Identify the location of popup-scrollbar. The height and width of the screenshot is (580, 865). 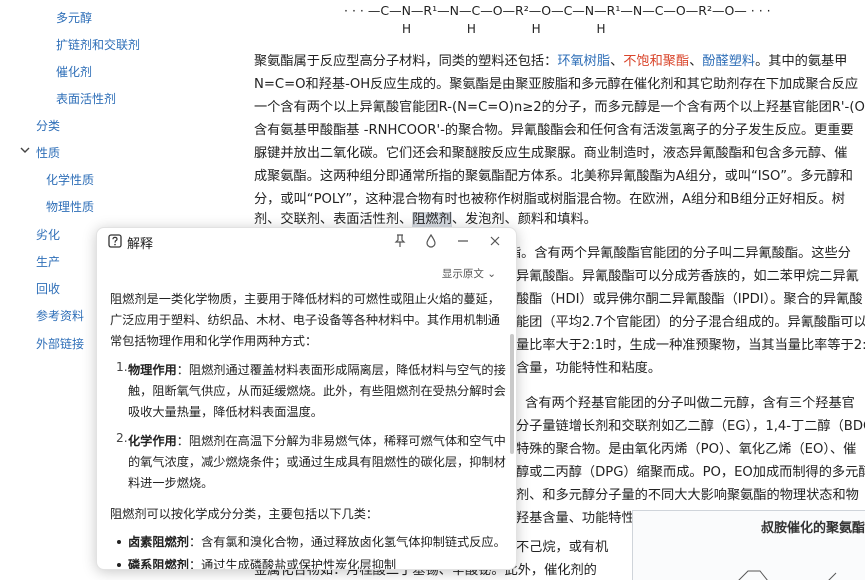
(512, 394).